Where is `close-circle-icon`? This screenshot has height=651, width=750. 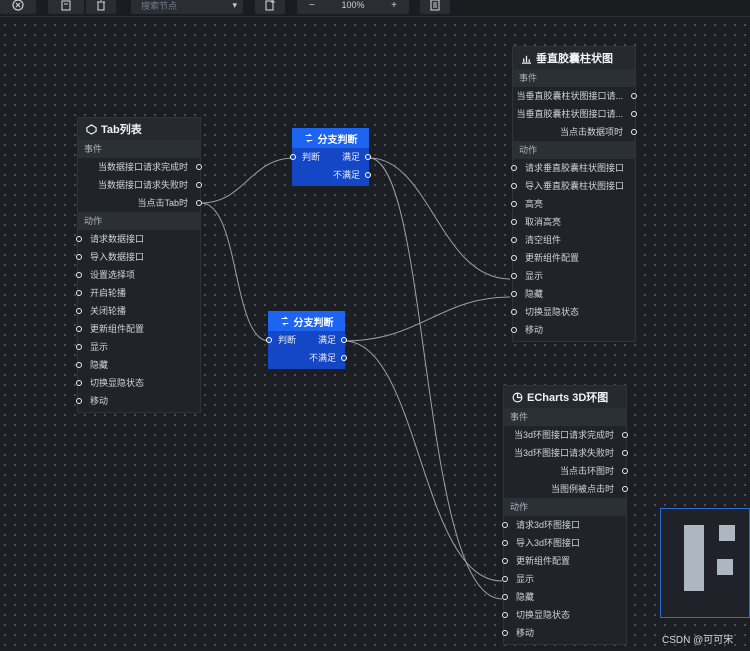 close-circle-icon is located at coordinates (18, 5).